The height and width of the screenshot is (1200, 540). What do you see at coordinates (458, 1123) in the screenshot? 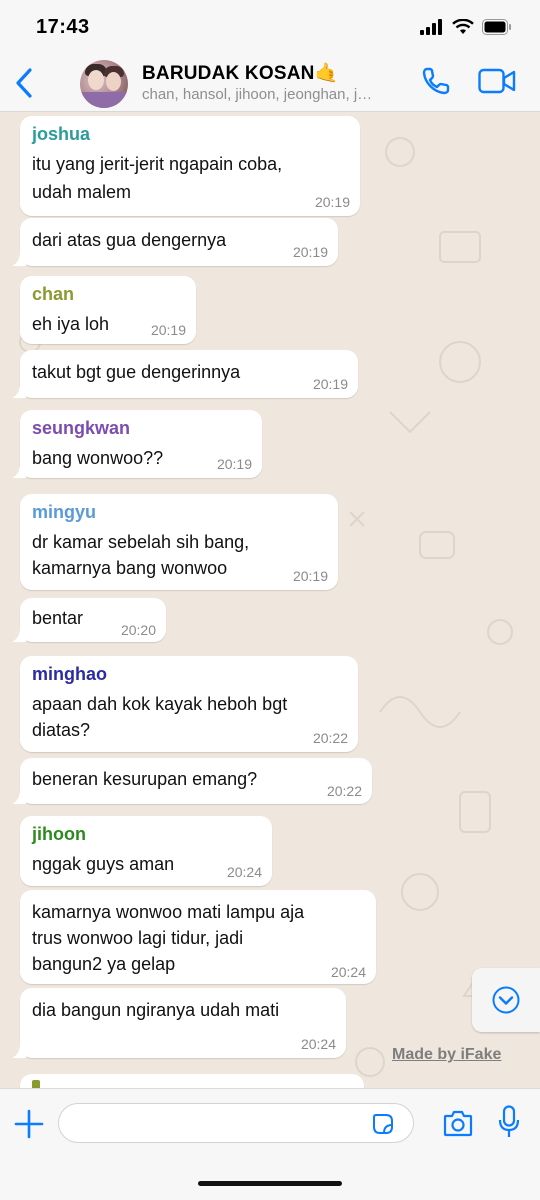
I see `camera-icon` at bounding box center [458, 1123].